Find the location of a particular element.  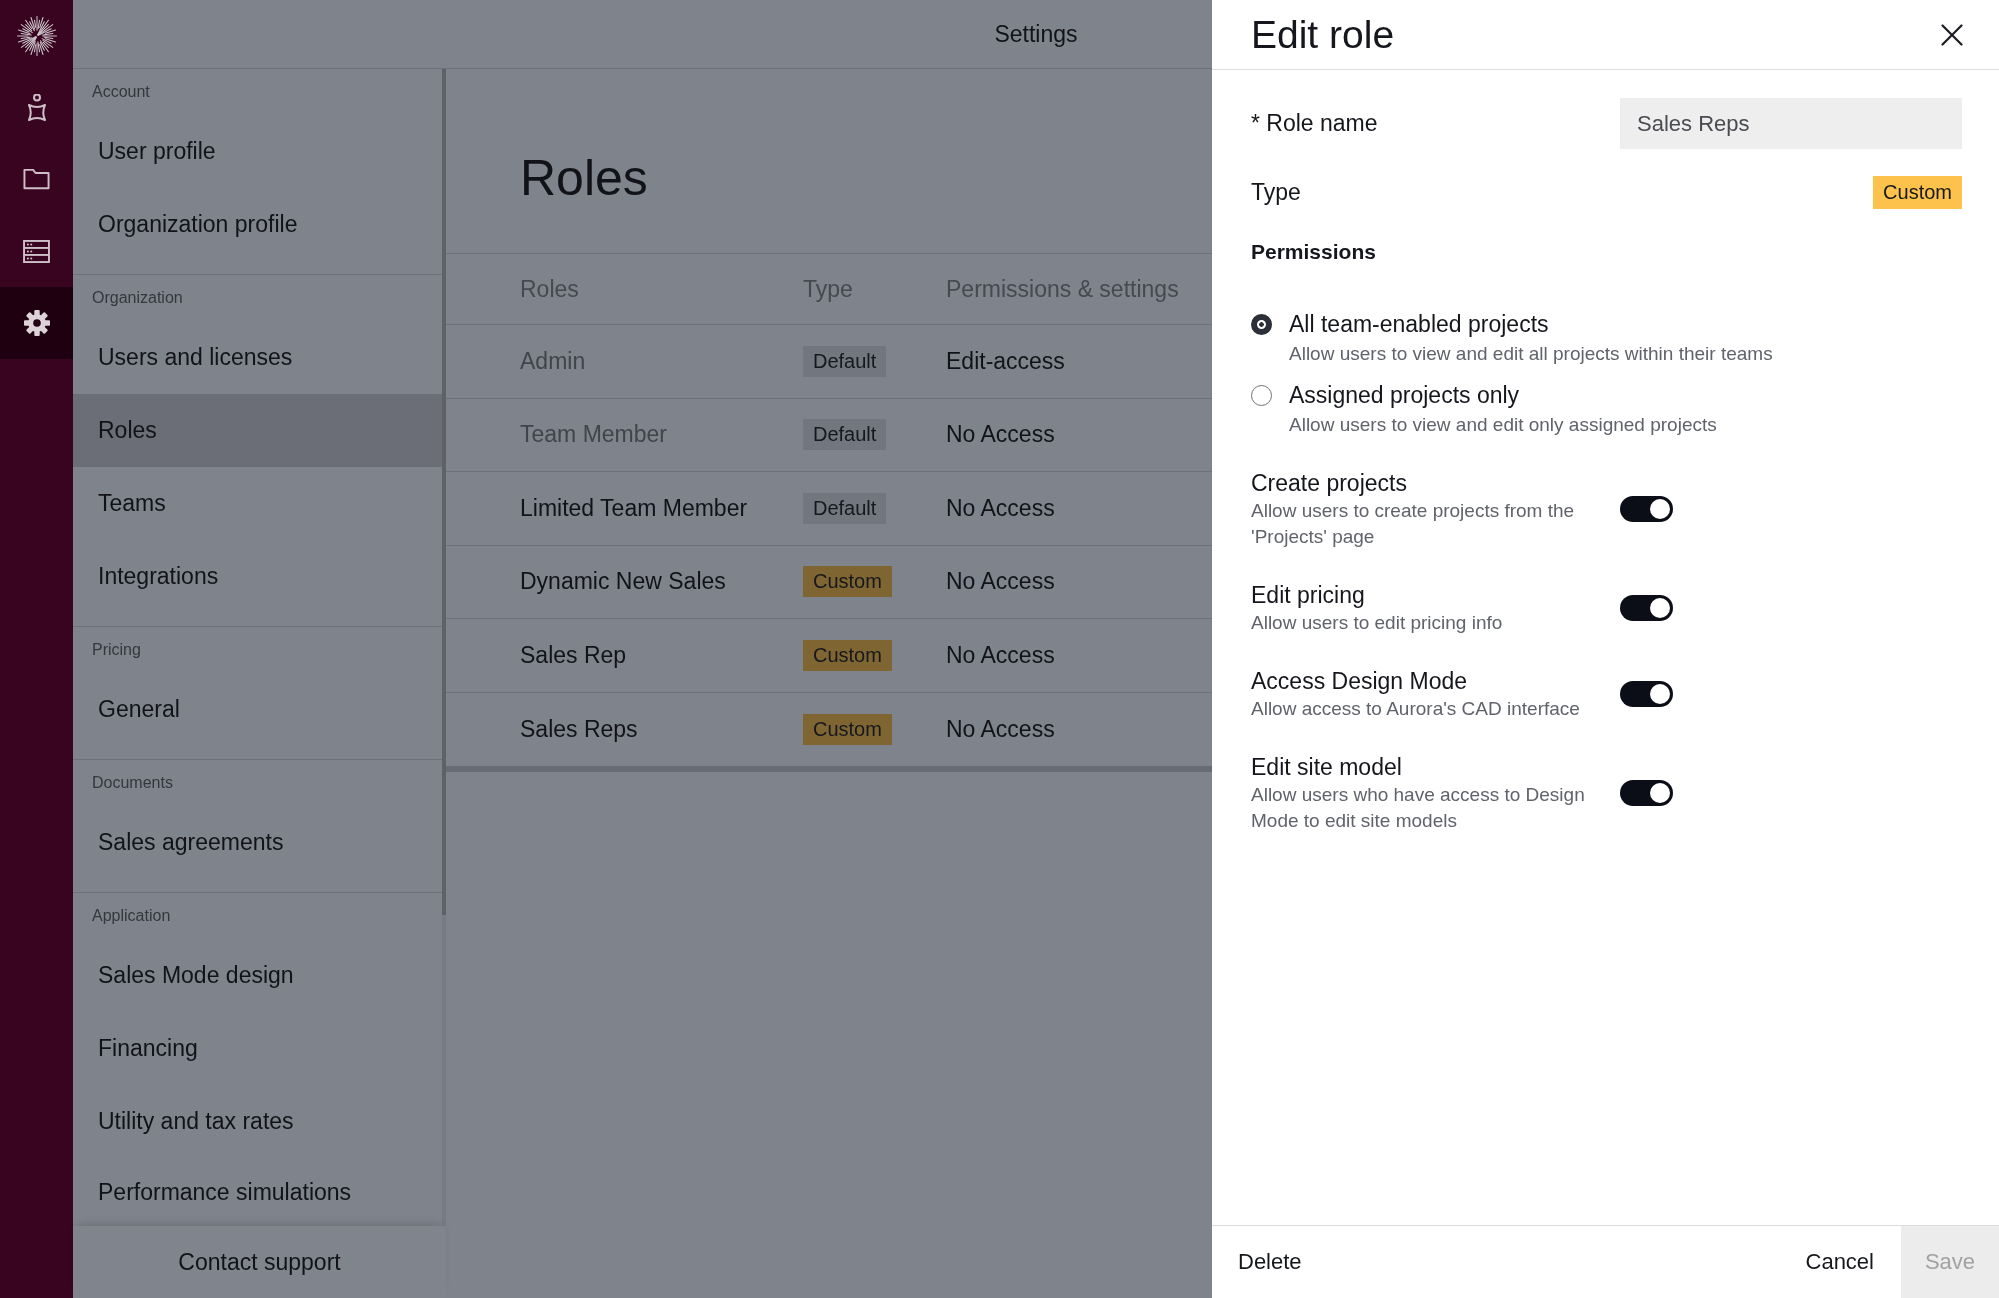

sidebar-item: Sales Mode design is located at coordinates (257, 975).